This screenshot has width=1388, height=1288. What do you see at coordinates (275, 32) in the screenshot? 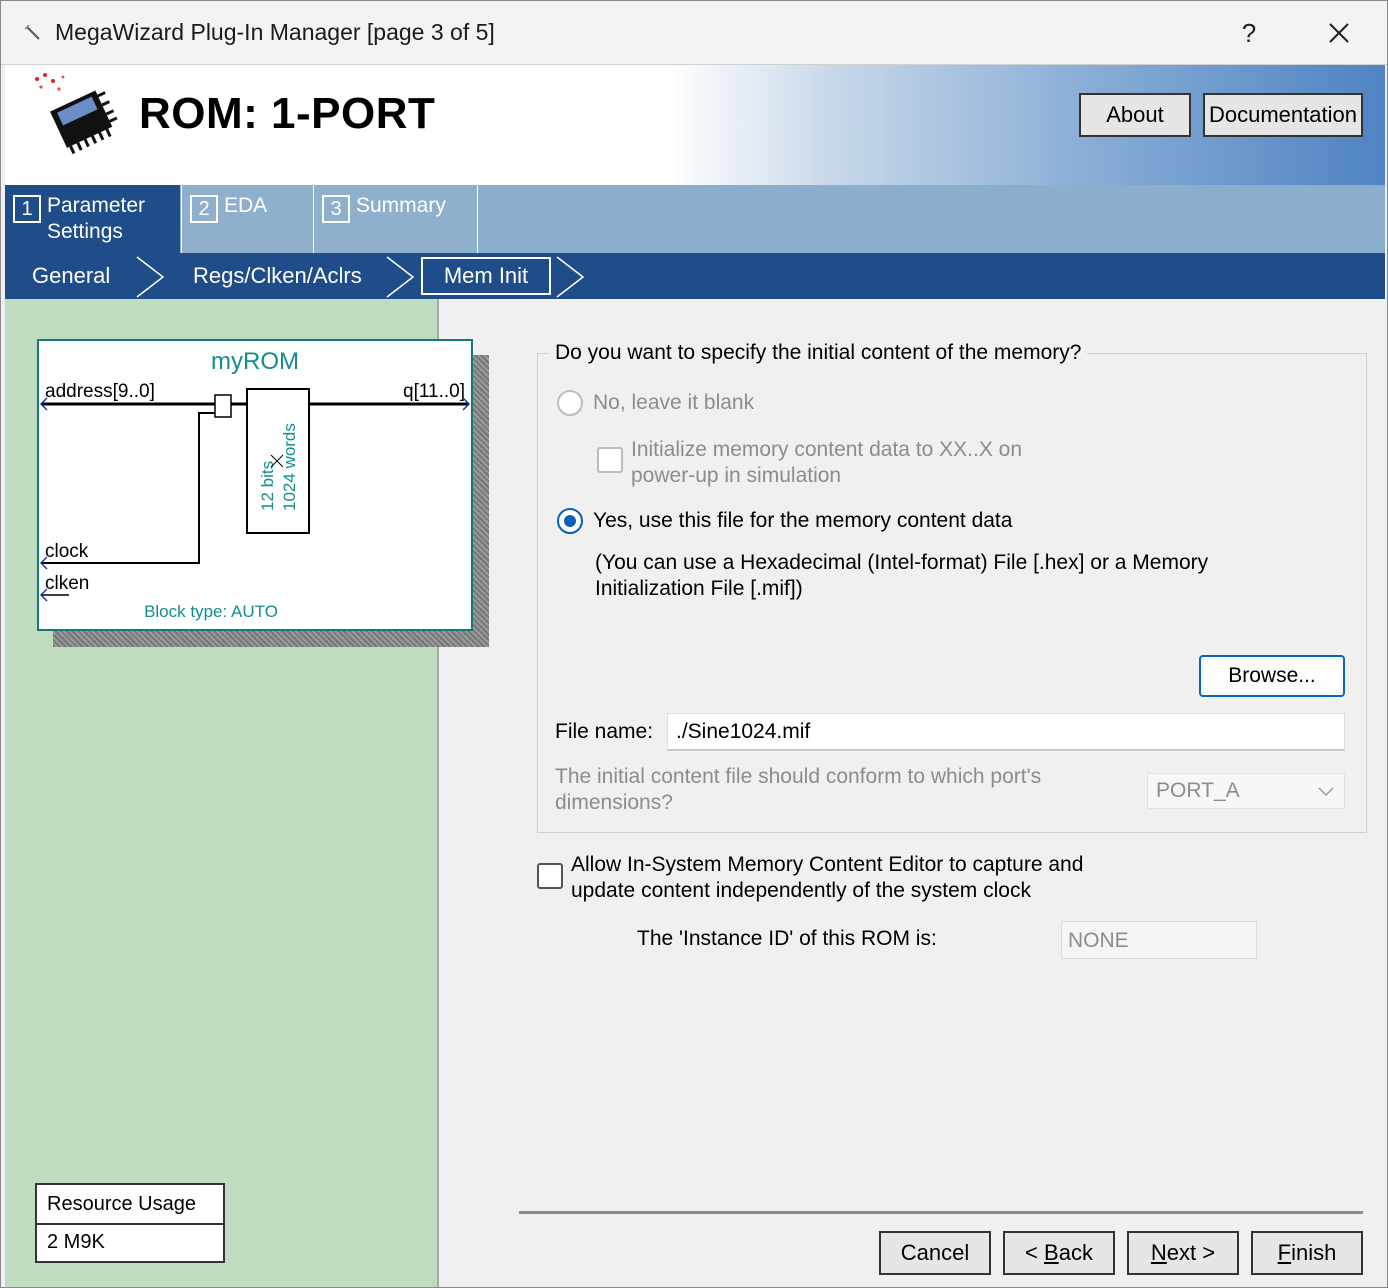
I see `window-title: MegaWizard Plug-In Manager [page 3 of 5]` at bounding box center [275, 32].